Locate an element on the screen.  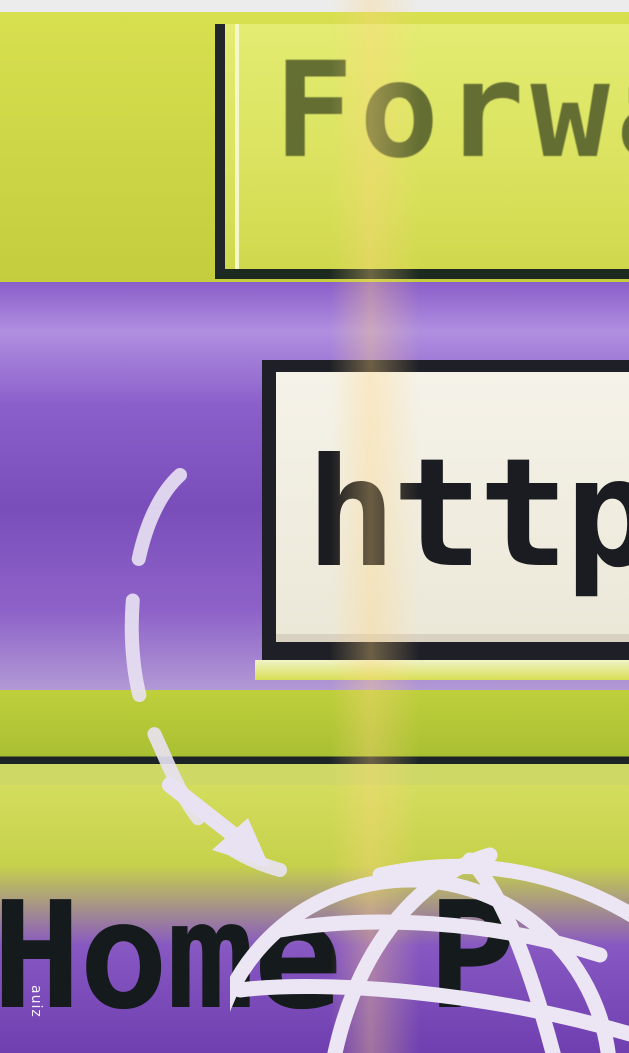
photo-credit: auiz is located at coordinates (36, 1001).